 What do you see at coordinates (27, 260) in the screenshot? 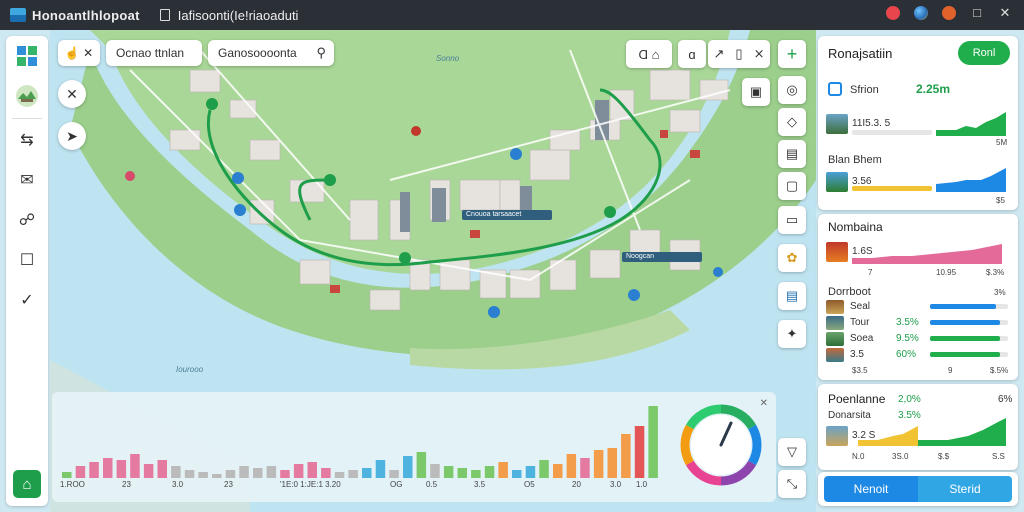
I see `bookmark-icon: ☐` at bounding box center [27, 260].